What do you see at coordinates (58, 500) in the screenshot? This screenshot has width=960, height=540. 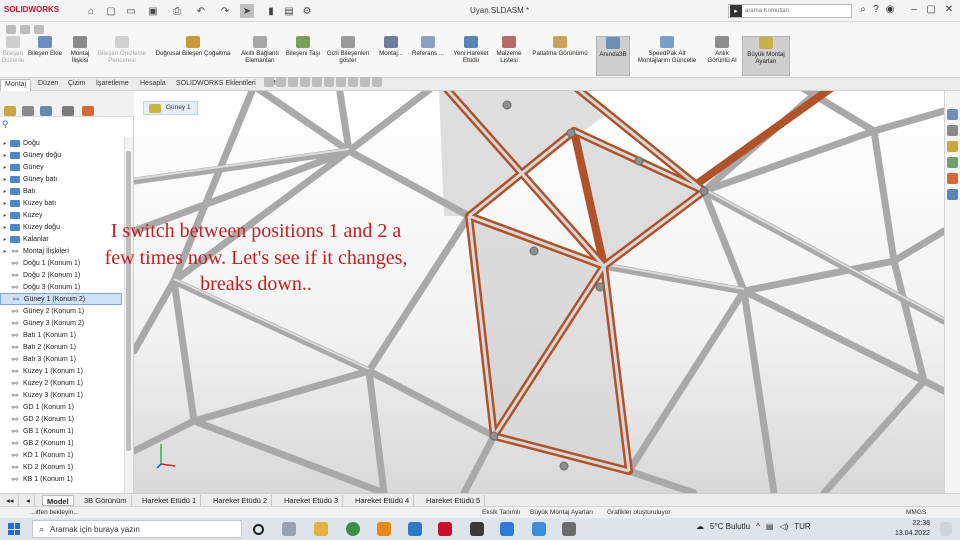 I see `tab-model: Model` at bounding box center [58, 500].